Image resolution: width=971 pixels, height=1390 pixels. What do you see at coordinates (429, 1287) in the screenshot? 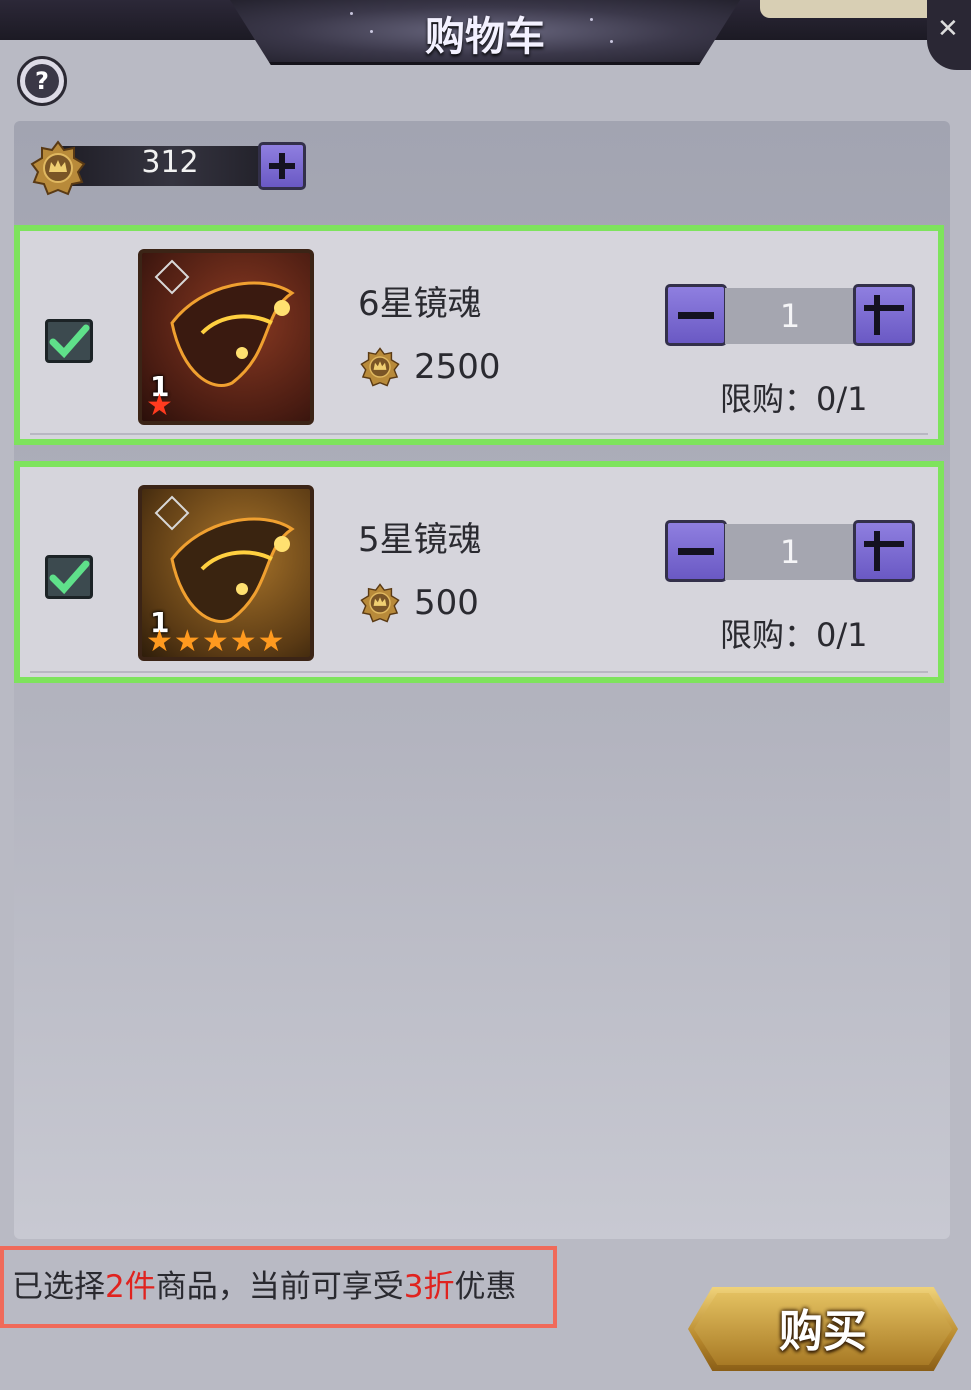
I see `discount-rate: 3折` at bounding box center [429, 1287].